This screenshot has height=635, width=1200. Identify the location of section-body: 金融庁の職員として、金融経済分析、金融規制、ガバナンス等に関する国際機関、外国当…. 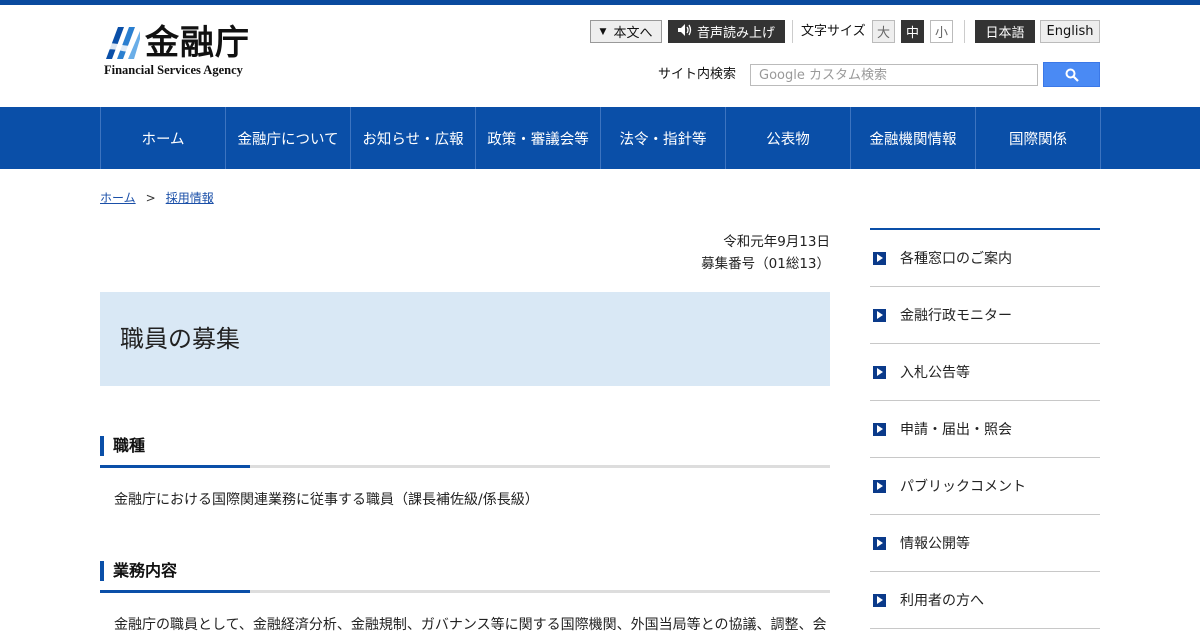
(470, 625).